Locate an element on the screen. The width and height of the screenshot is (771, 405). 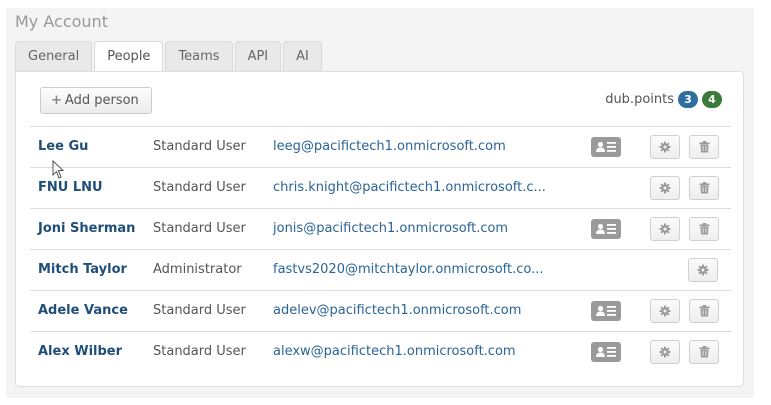
person-role: Administrator is located at coordinates (197, 269).